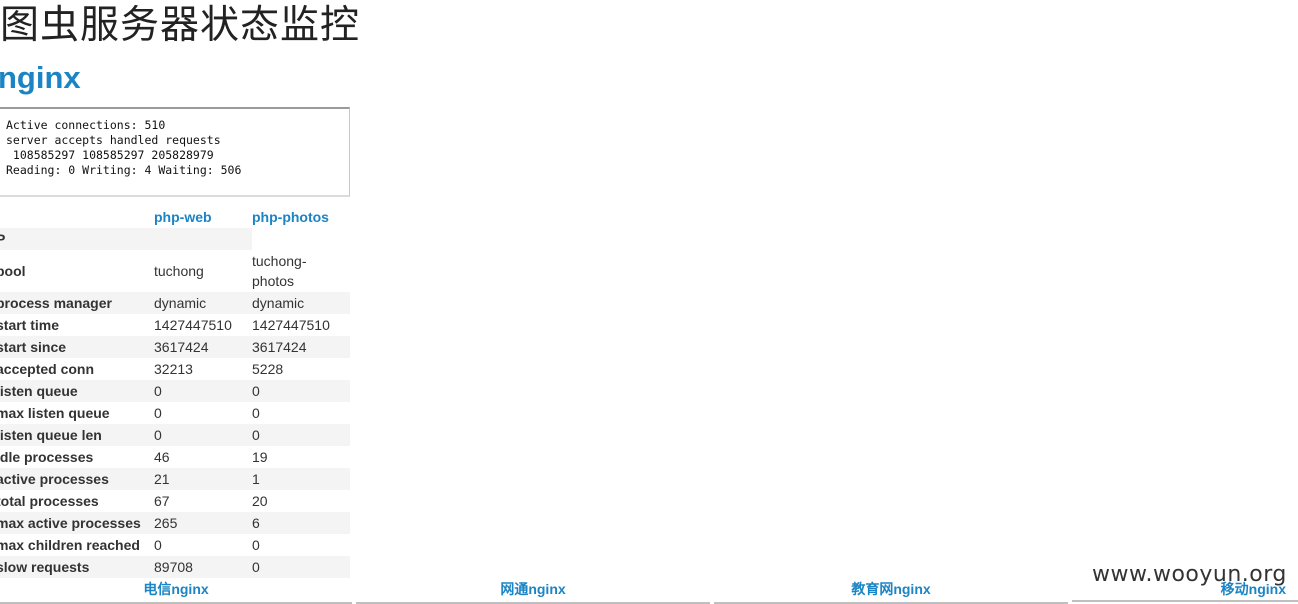 The image size is (1298, 604). What do you see at coordinates (301, 523) in the screenshot?
I see `php-photos-value: 6` at bounding box center [301, 523].